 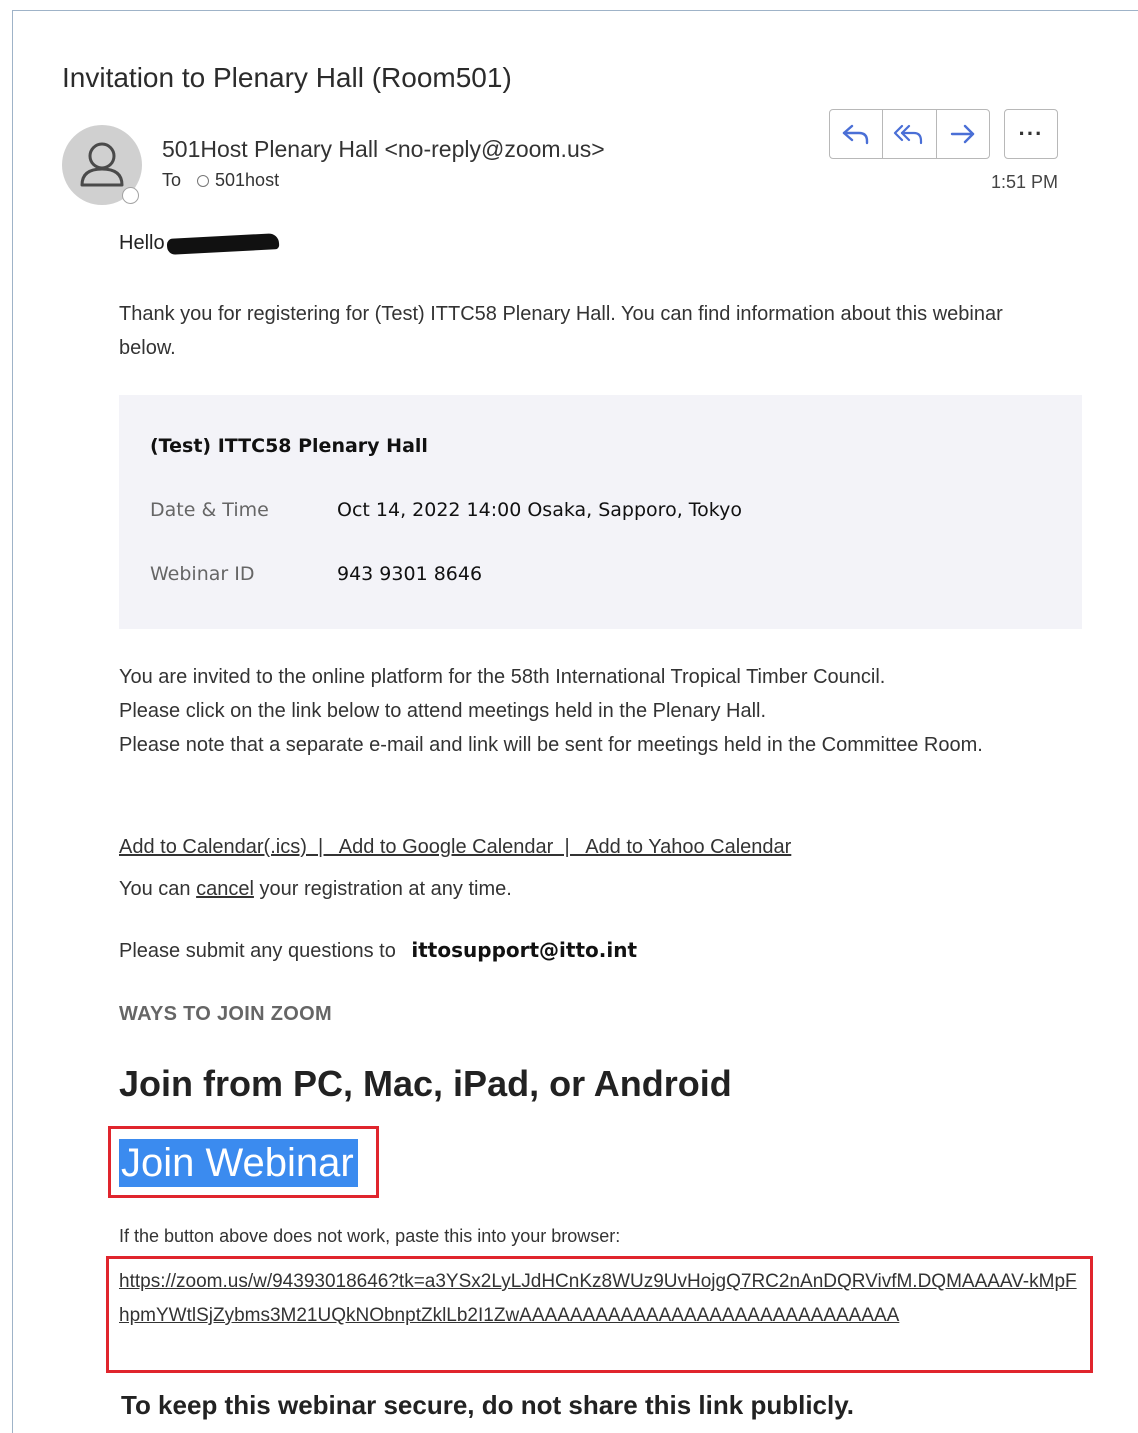 I want to click on greeting: Hello, so click(x=199, y=243).